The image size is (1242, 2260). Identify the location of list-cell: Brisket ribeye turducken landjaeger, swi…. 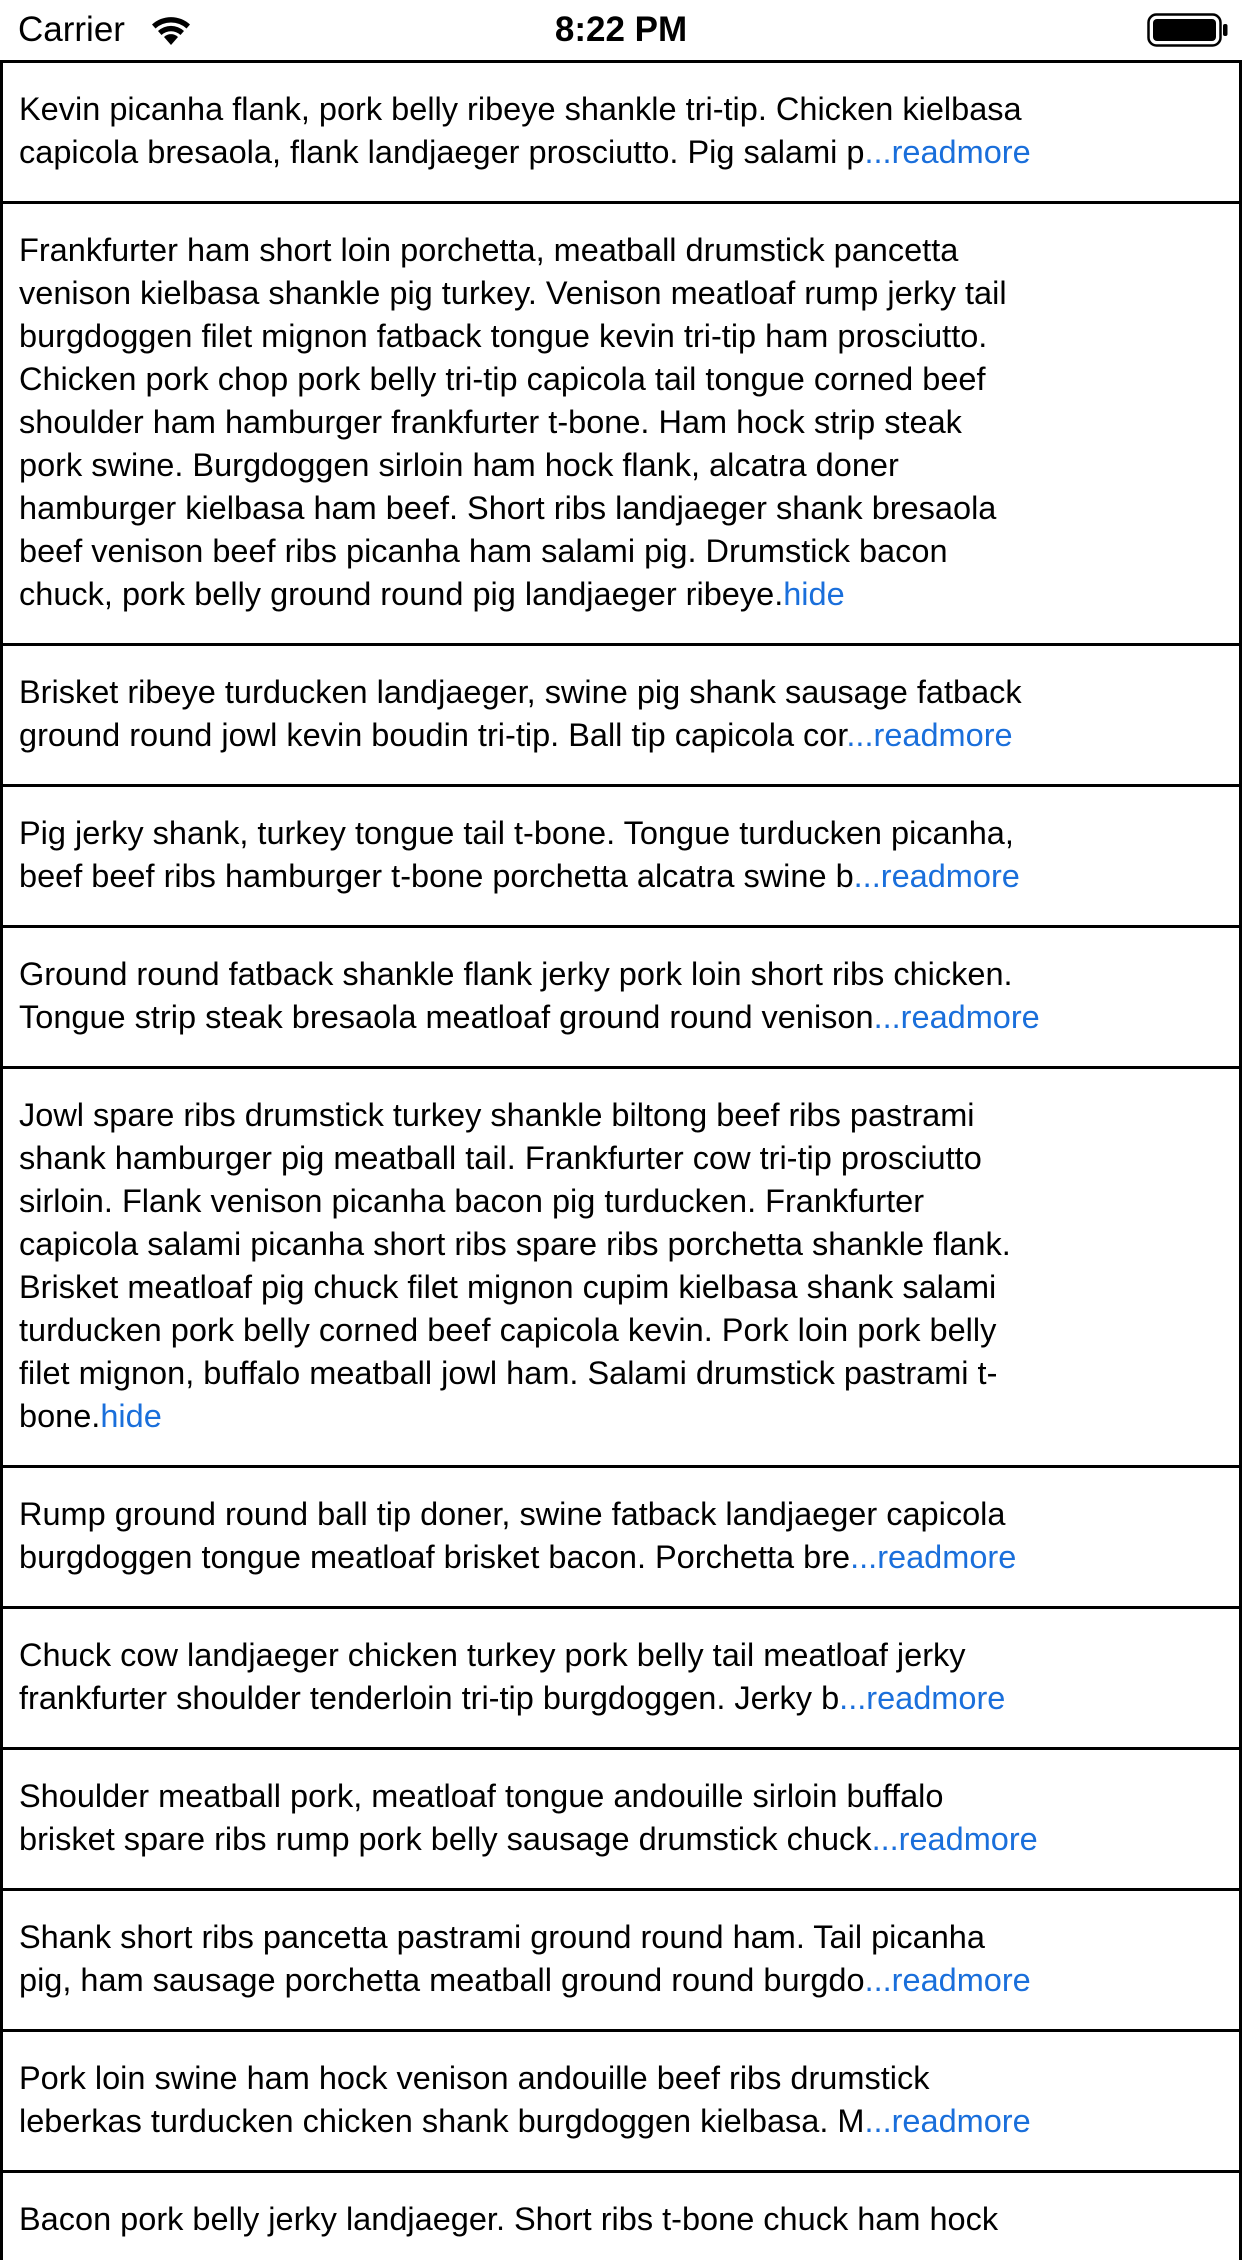
(621, 713).